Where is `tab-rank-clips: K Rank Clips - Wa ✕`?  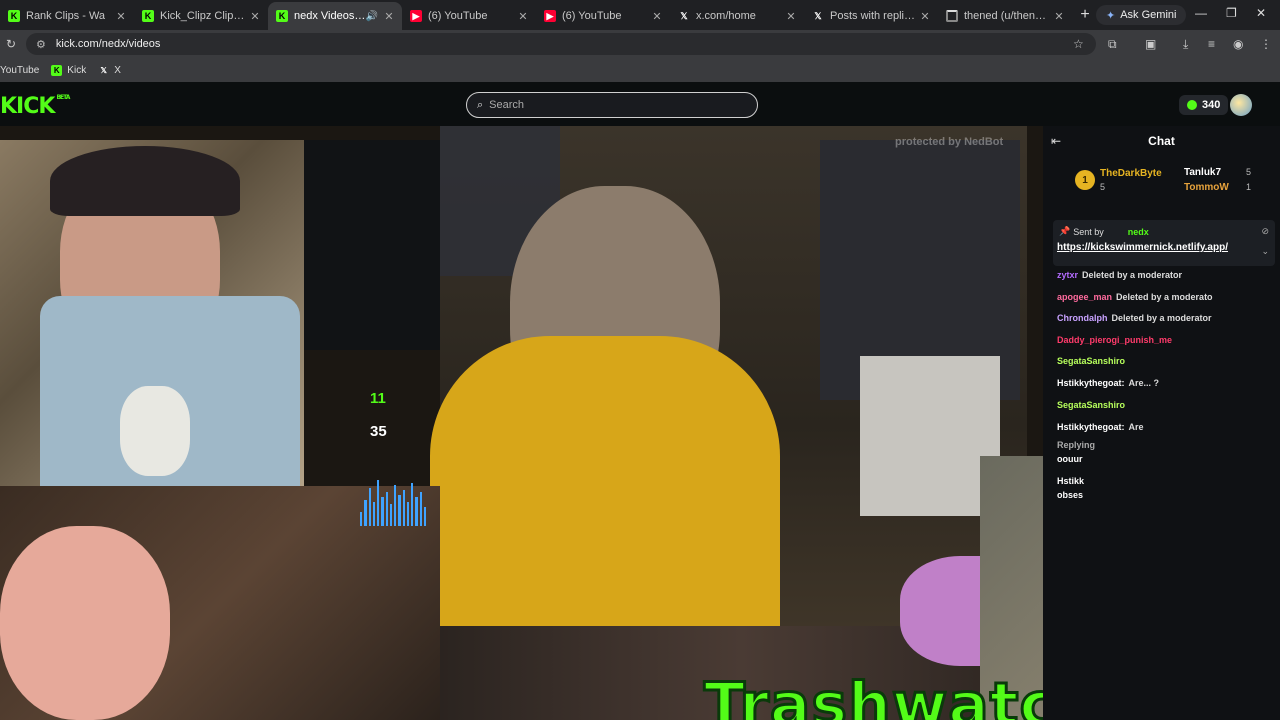
tab-rank-clips: K Rank Clips - Wa ✕ is located at coordinates (67, 16).